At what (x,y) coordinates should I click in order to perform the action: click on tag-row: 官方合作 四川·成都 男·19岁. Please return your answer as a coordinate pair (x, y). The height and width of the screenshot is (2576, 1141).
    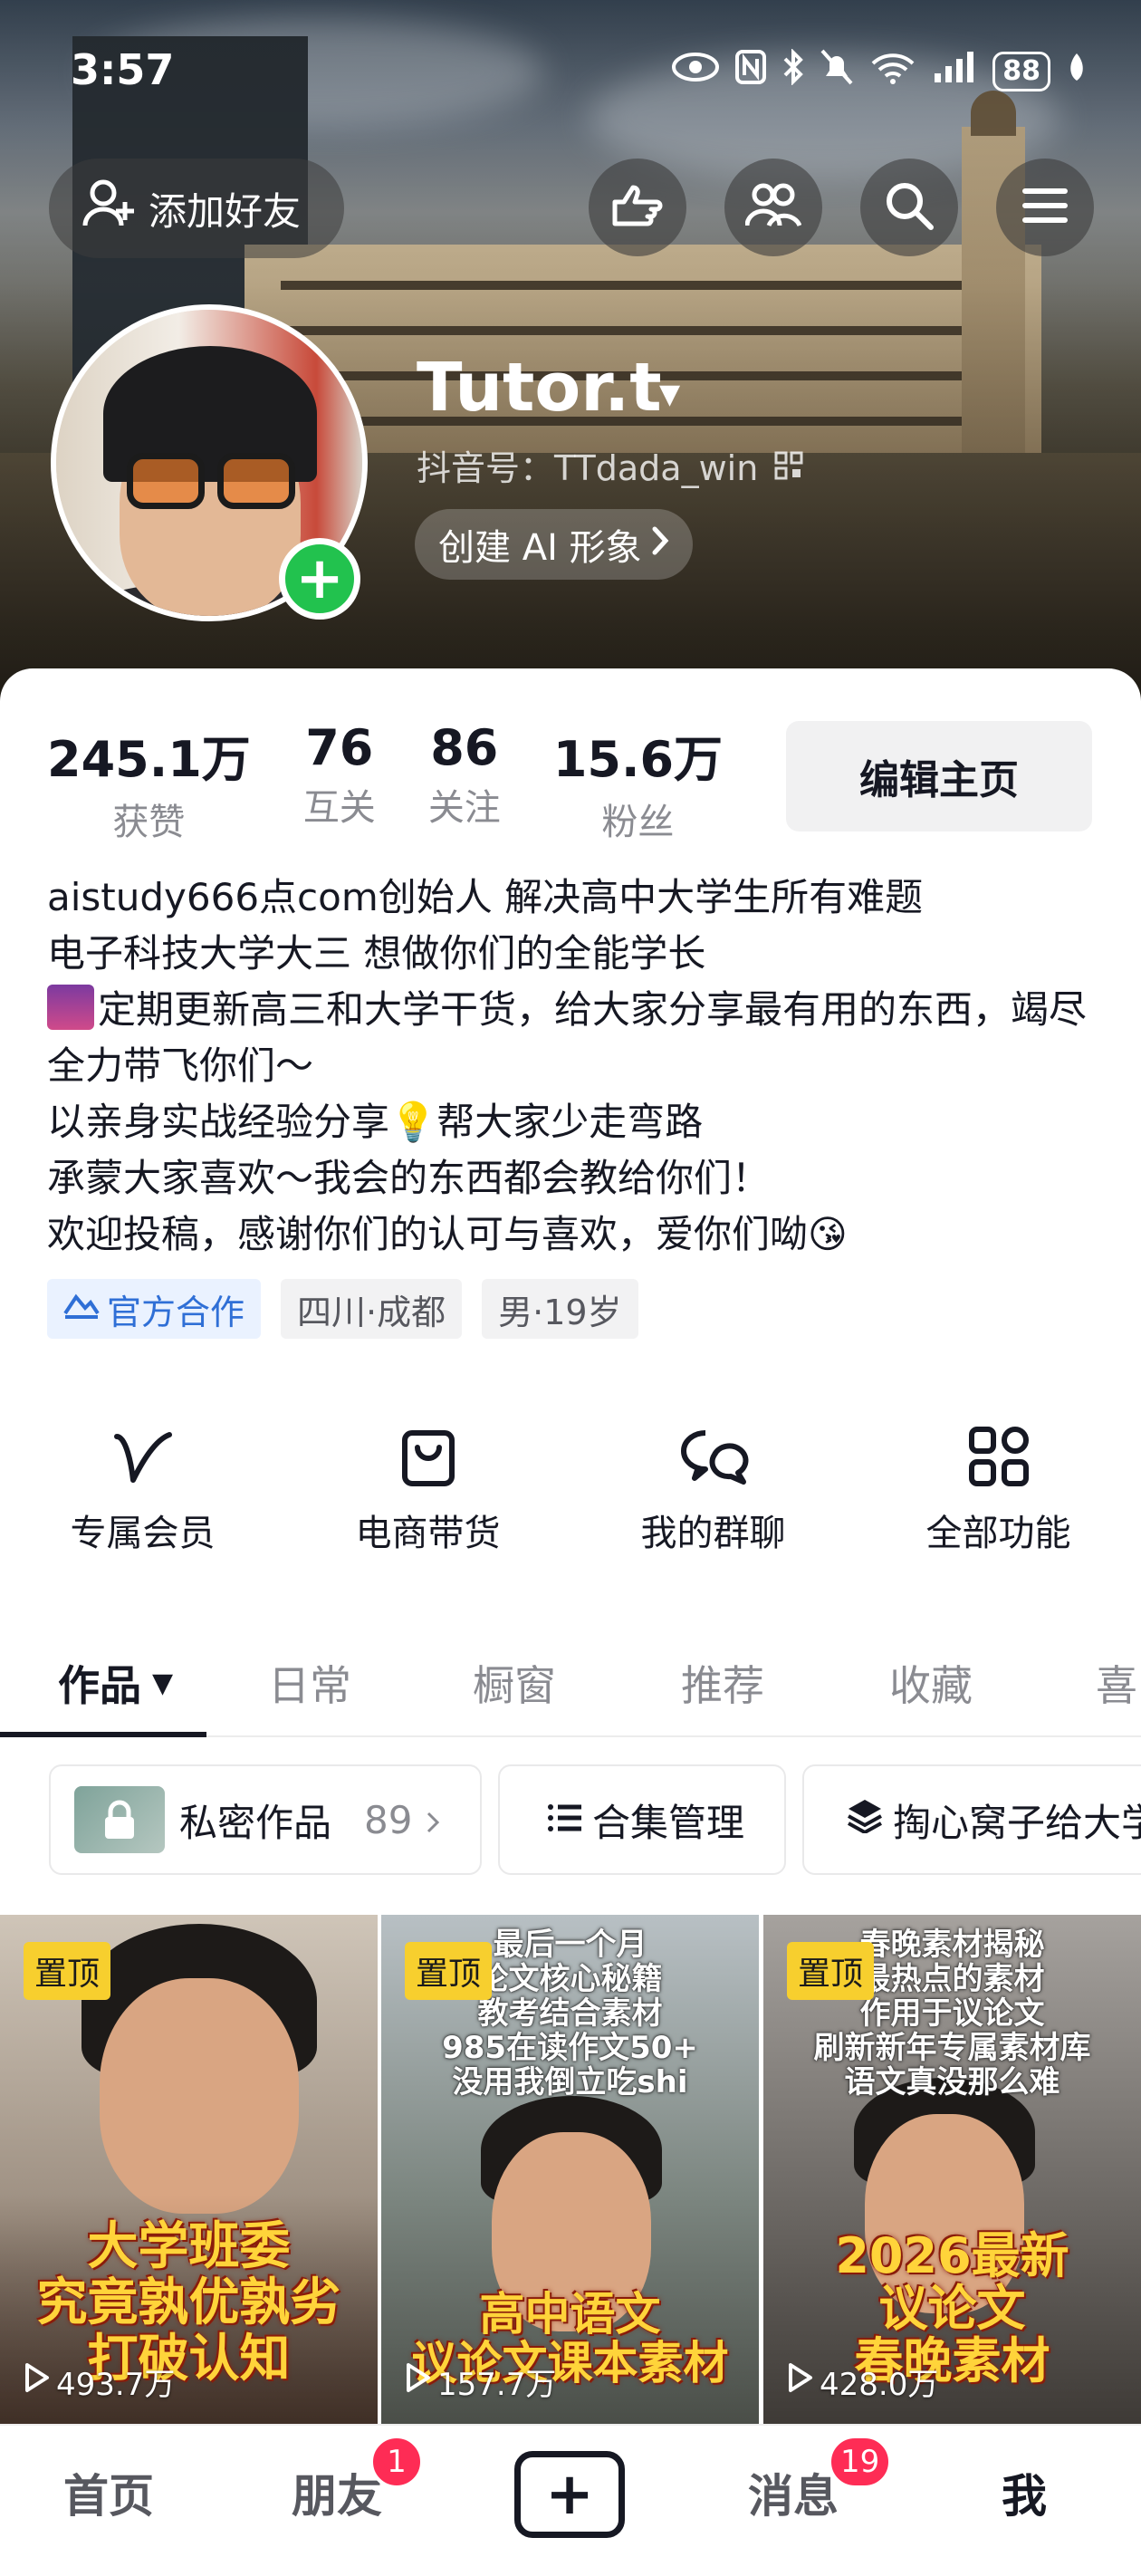
    Looking at the image, I should click on (342, 1309).